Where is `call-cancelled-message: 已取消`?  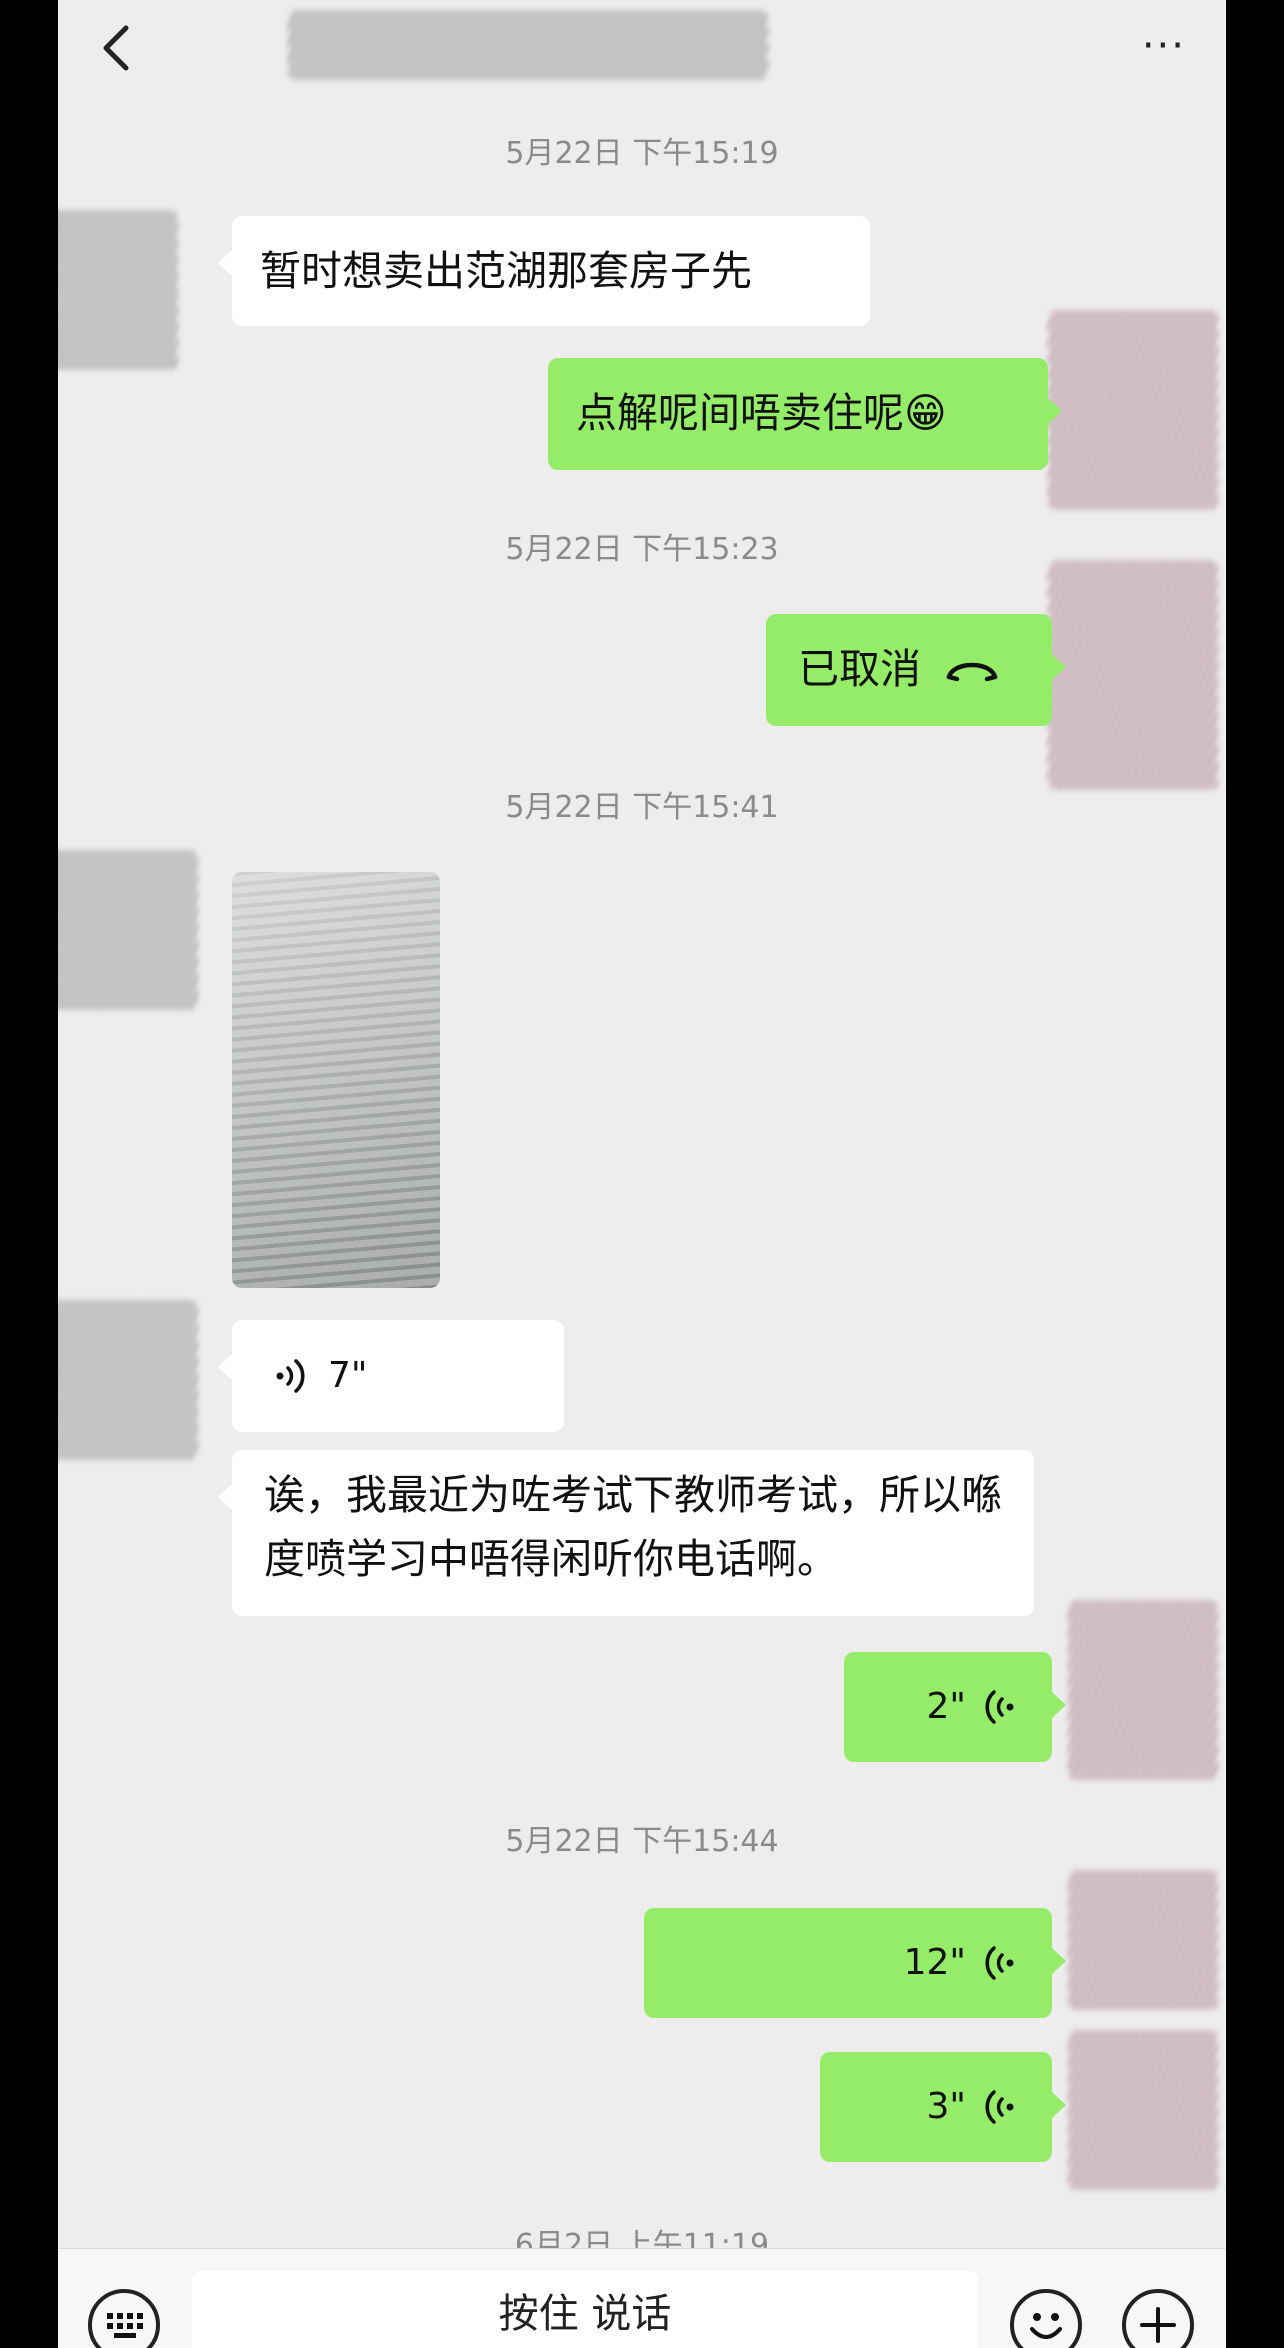
call-cancelled-message: 已取消 is located at coordinates (916, 670).